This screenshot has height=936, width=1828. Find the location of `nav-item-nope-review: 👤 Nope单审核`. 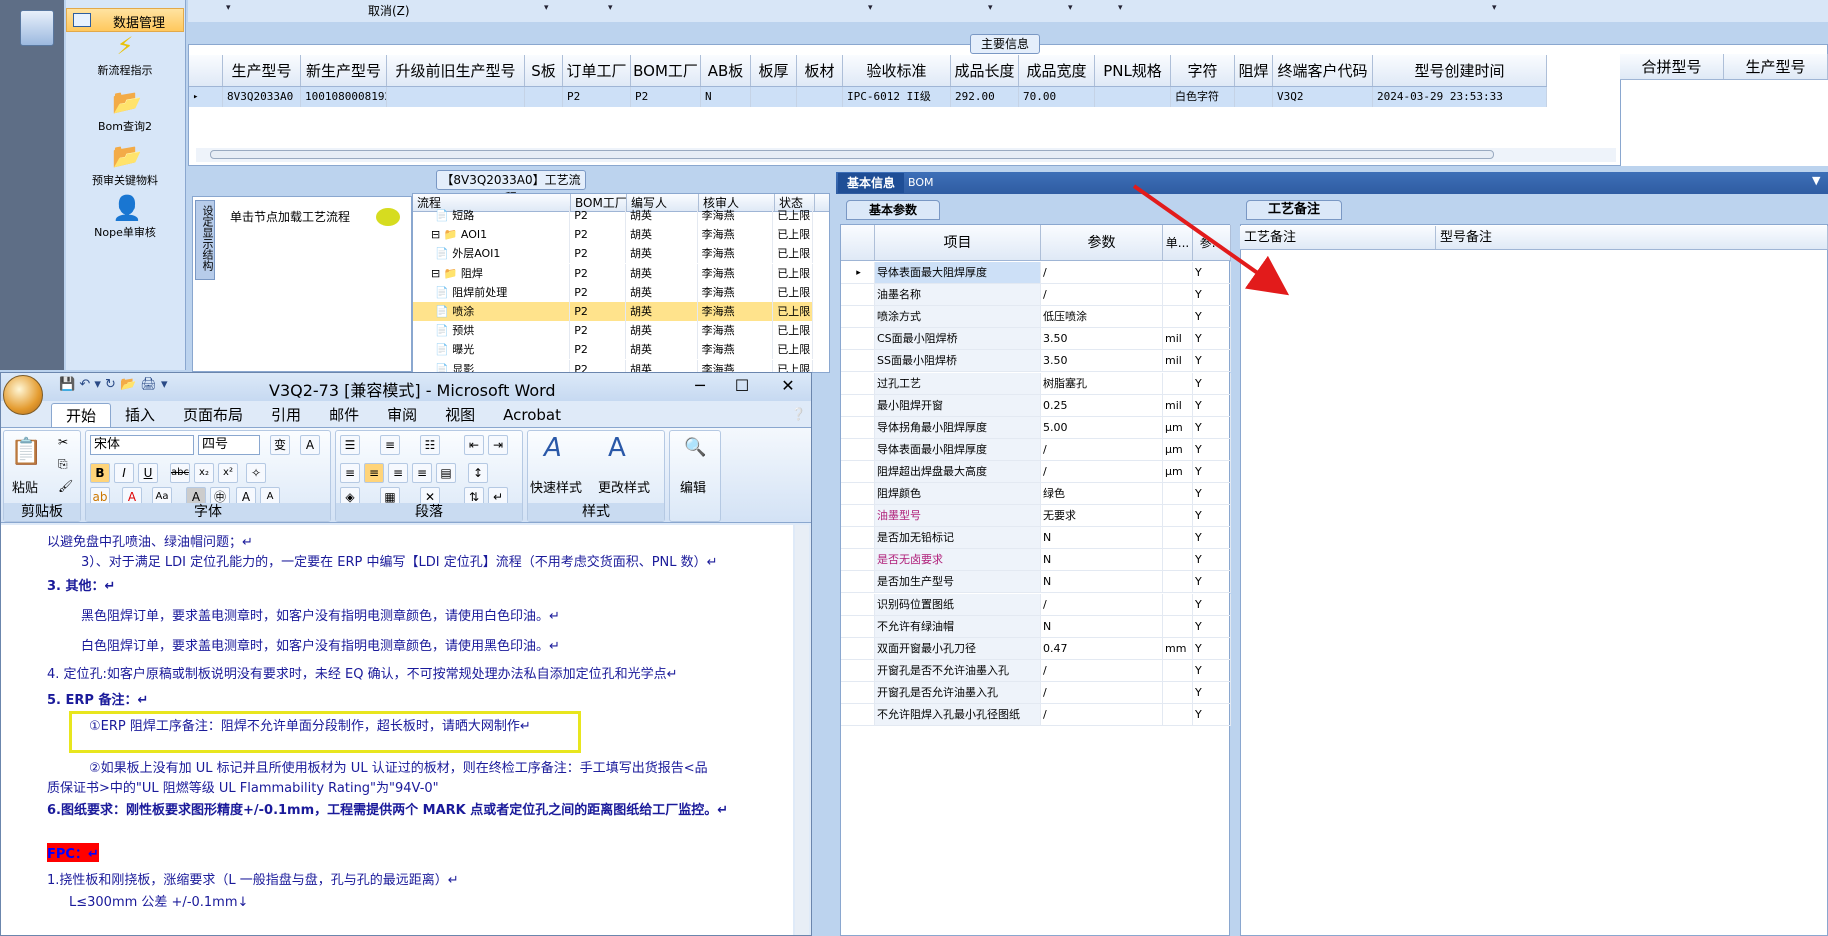

nav-item-nope-review: 👤 Nope单审核 is located at coordinates (125, 222).